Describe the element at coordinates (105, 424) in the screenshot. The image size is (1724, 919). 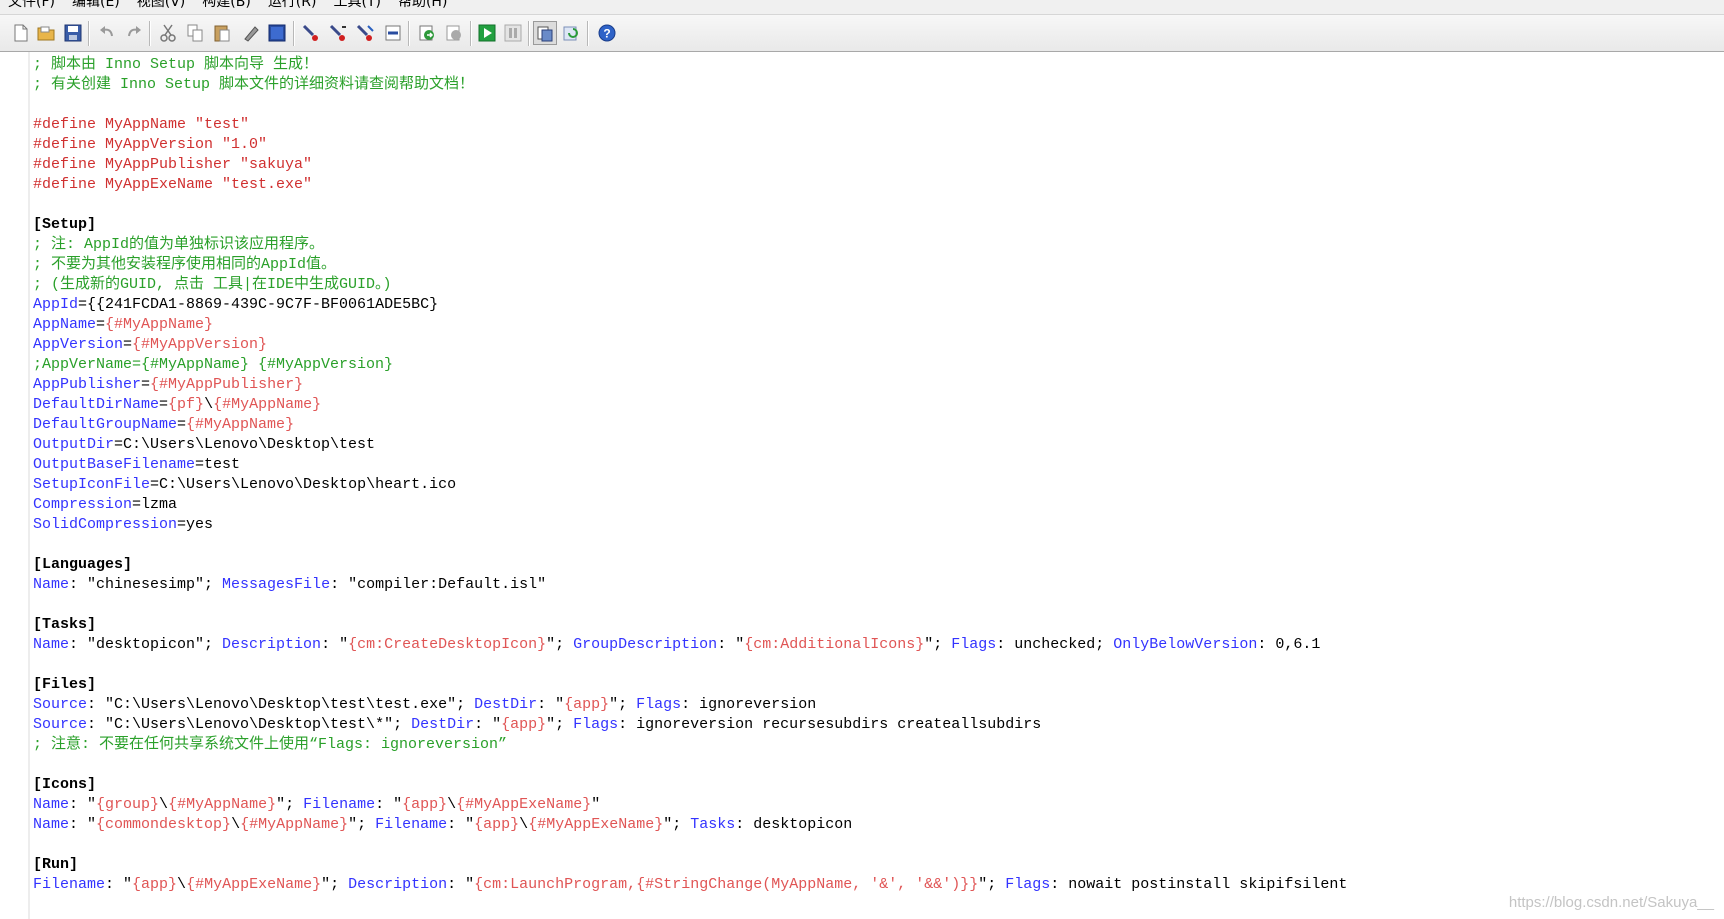
I see `code-token: DefaultGroupName` at that location.